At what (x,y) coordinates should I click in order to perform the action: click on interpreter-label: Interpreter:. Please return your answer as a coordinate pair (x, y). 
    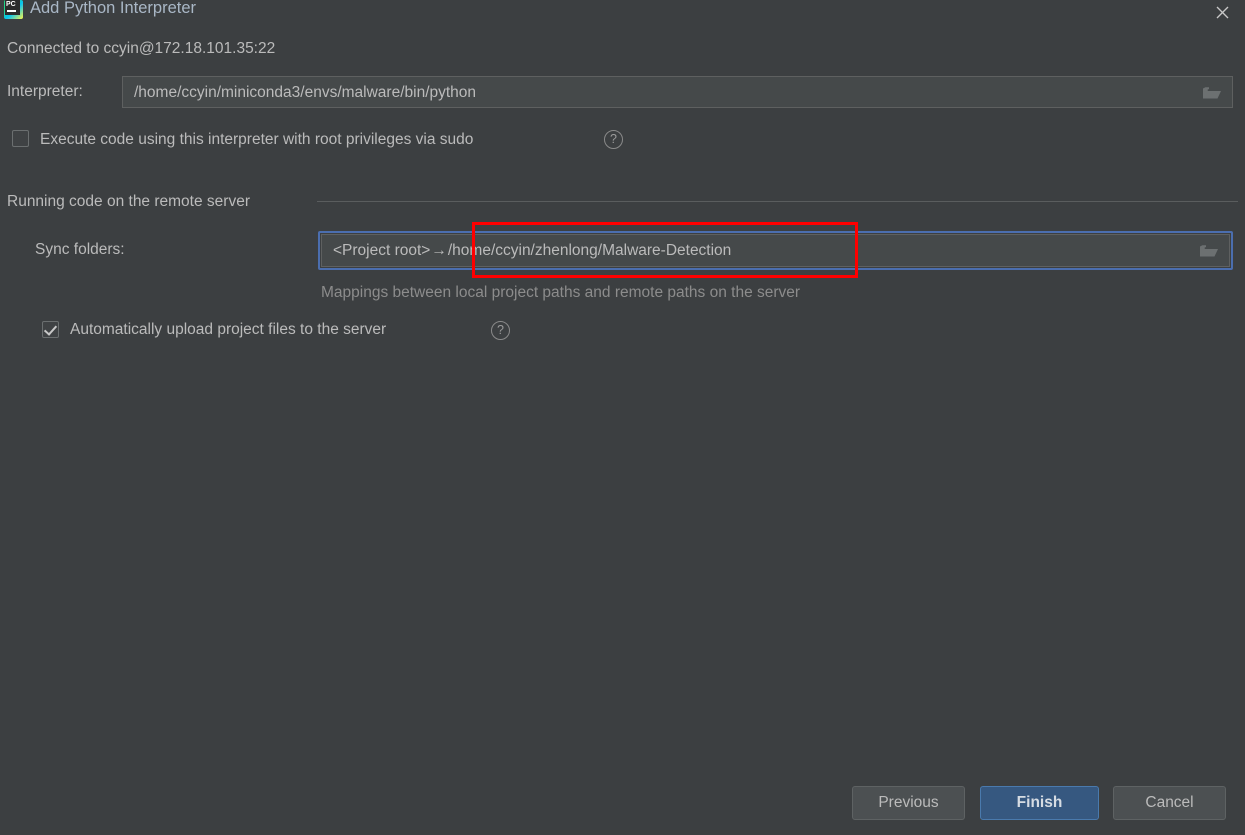
    Looking at the image, I should click on (45, 91).